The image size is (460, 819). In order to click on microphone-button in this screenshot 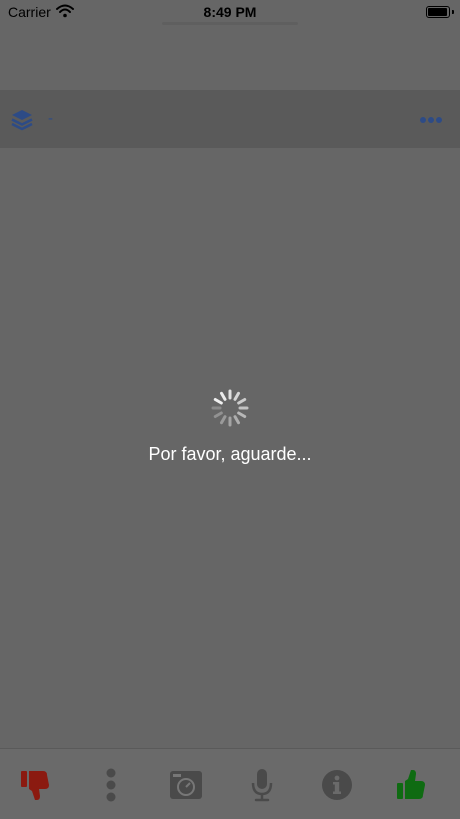, I will do `click(262, 785)`.